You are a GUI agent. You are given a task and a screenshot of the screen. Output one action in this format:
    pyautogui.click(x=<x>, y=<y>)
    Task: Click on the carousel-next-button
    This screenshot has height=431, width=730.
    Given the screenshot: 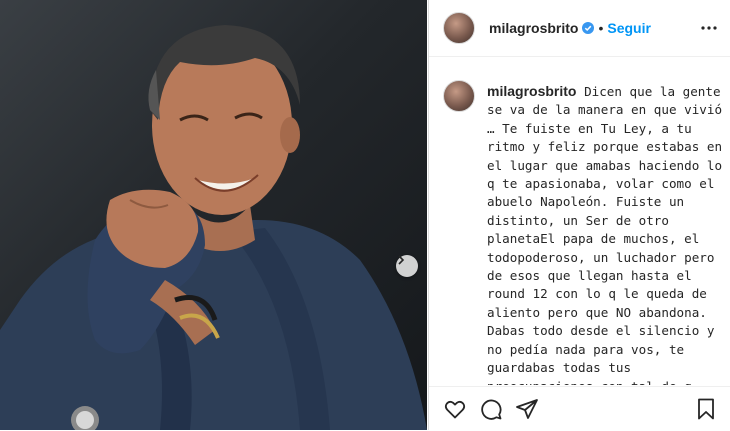 What is the action you would take?
    pyautogui.click(x=407, y=266)
    